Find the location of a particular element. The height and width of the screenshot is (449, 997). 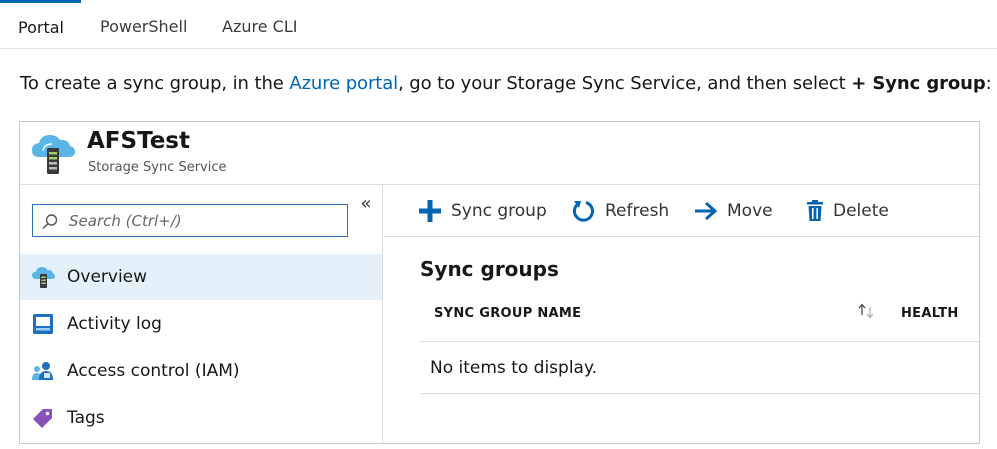

sidebar-item-label: Activity log is located at coordinates (114, 324).